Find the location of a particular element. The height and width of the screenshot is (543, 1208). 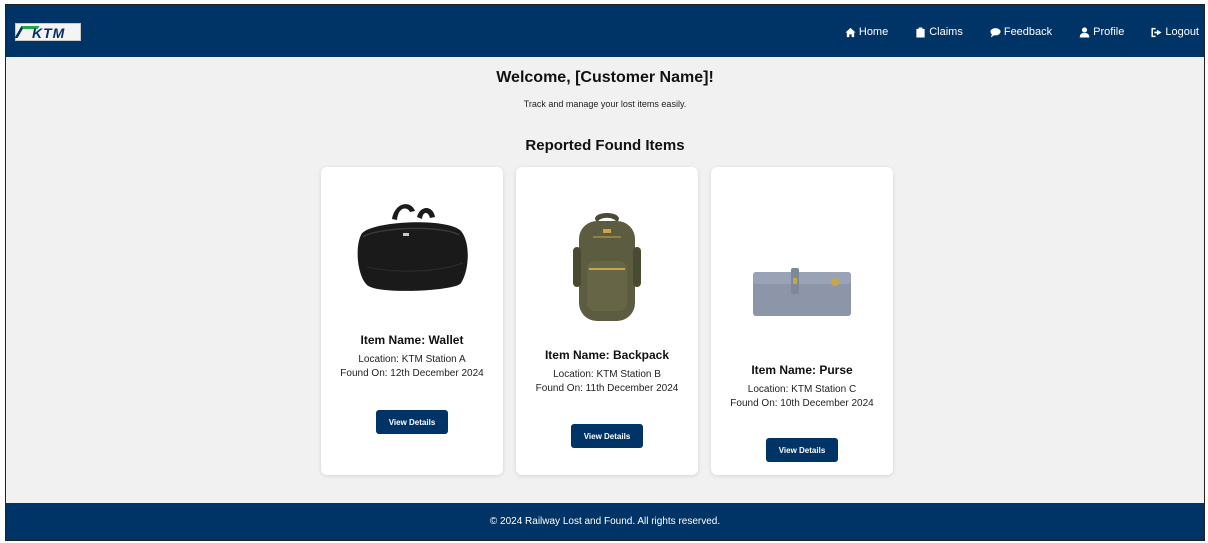

nav-home-label: Home is located at coordinates (873, 32).